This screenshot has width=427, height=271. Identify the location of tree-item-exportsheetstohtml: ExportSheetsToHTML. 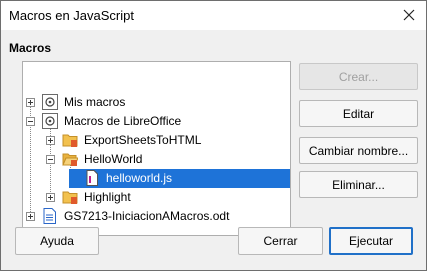
(156, 140).